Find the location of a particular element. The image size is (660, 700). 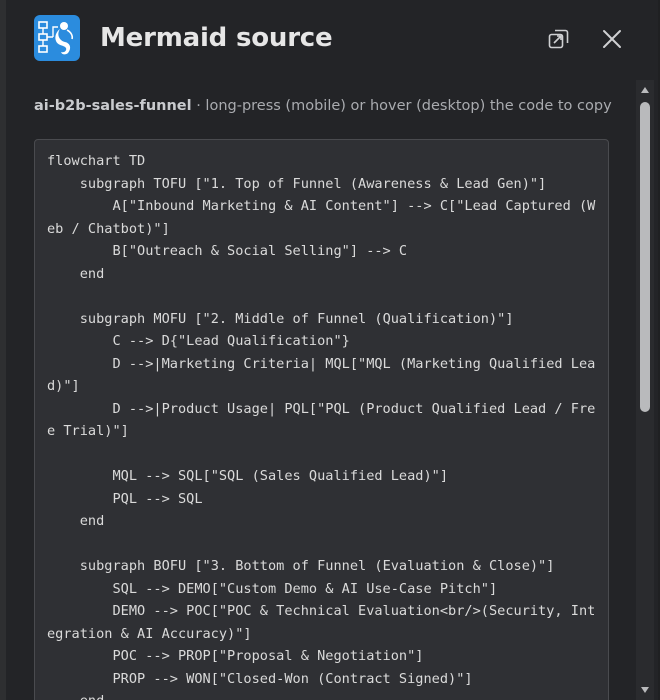

close-button is located at coordinates (612, 39).